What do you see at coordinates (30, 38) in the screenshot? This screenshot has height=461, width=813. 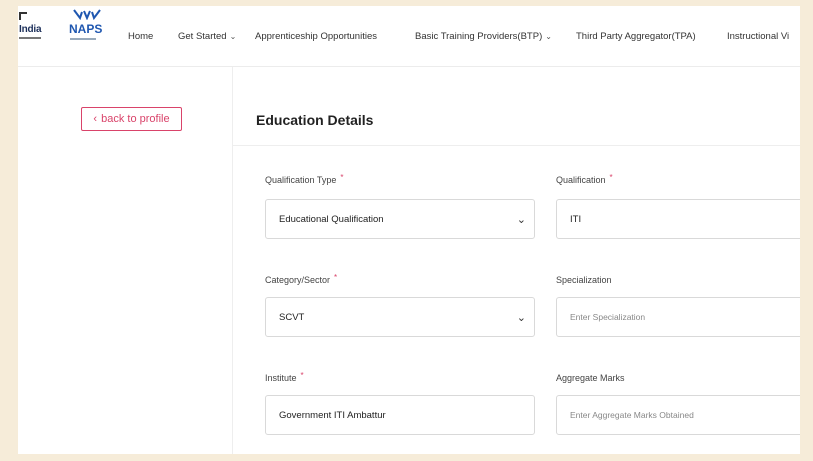 I see `india-logo-underline` at bounding box center [30, 38].